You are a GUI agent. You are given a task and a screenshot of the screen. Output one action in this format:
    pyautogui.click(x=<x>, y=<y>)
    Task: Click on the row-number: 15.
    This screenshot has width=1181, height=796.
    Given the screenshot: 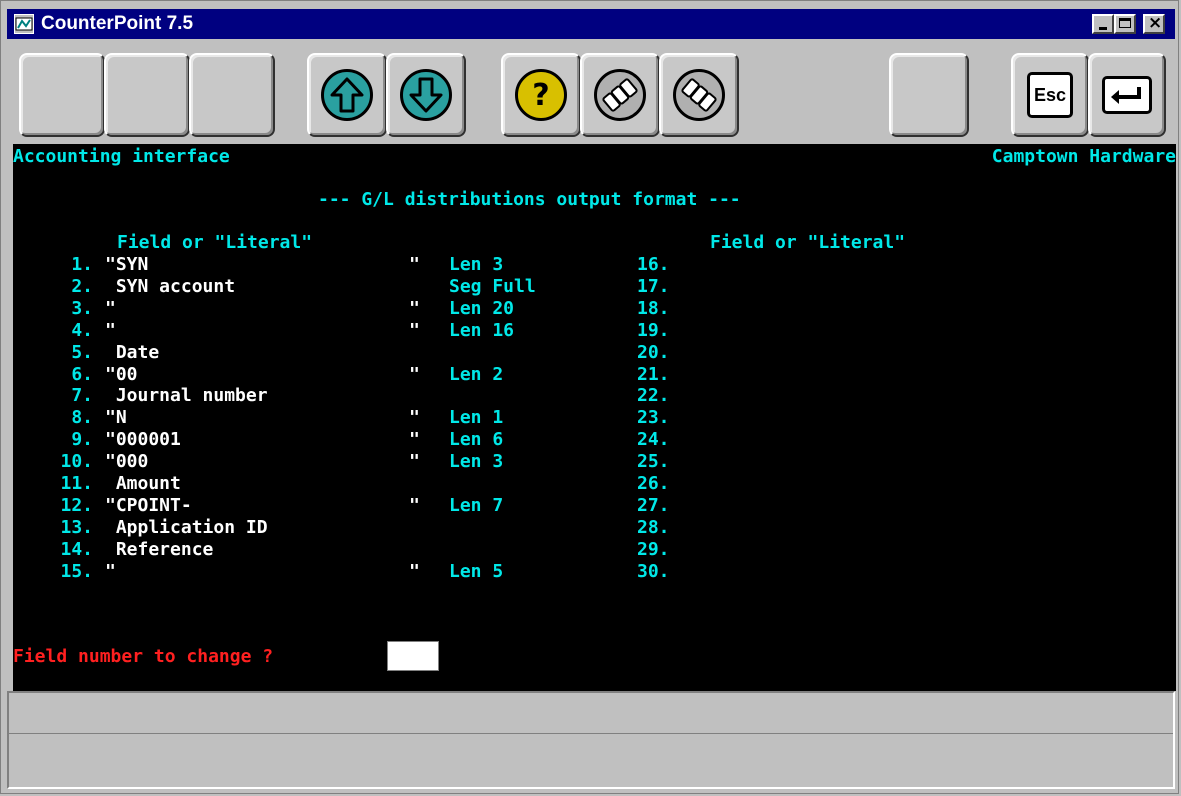 What is the action you would take?
    pyautogui.click(x=76, y=571)
    